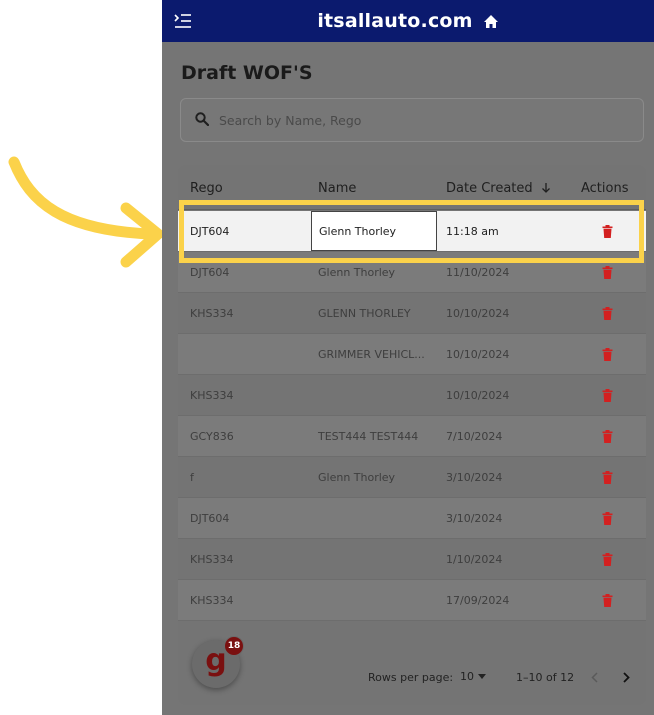 The width and height of the screenshot is (654, 715). Describe the element at coordinates (337, 188) in the screenshot. I see `column-header-name: Name` at that location.